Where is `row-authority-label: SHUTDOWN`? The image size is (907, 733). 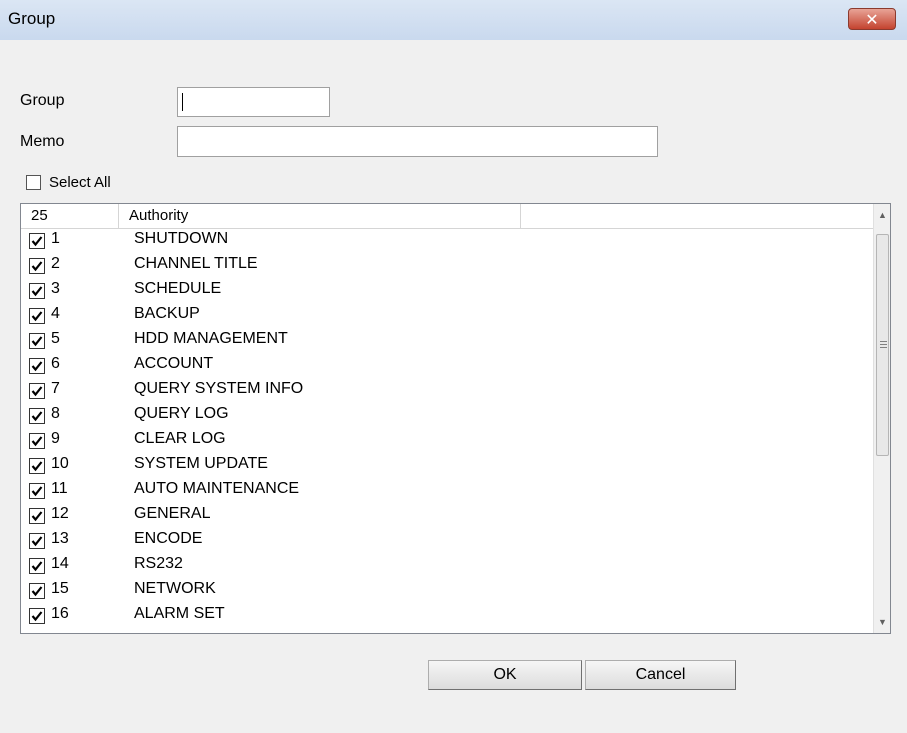 row-authority-label: SHUTDOWN is located at coordinates (181, 238).